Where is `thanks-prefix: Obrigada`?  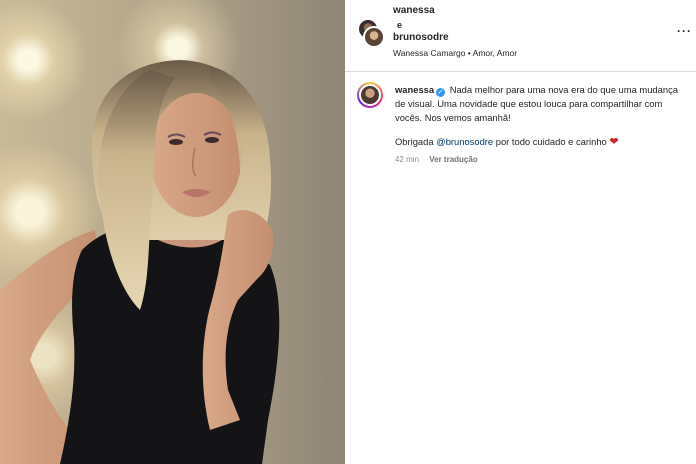 thanks-prefix: Obrigada is located at coordinates (416, 141).